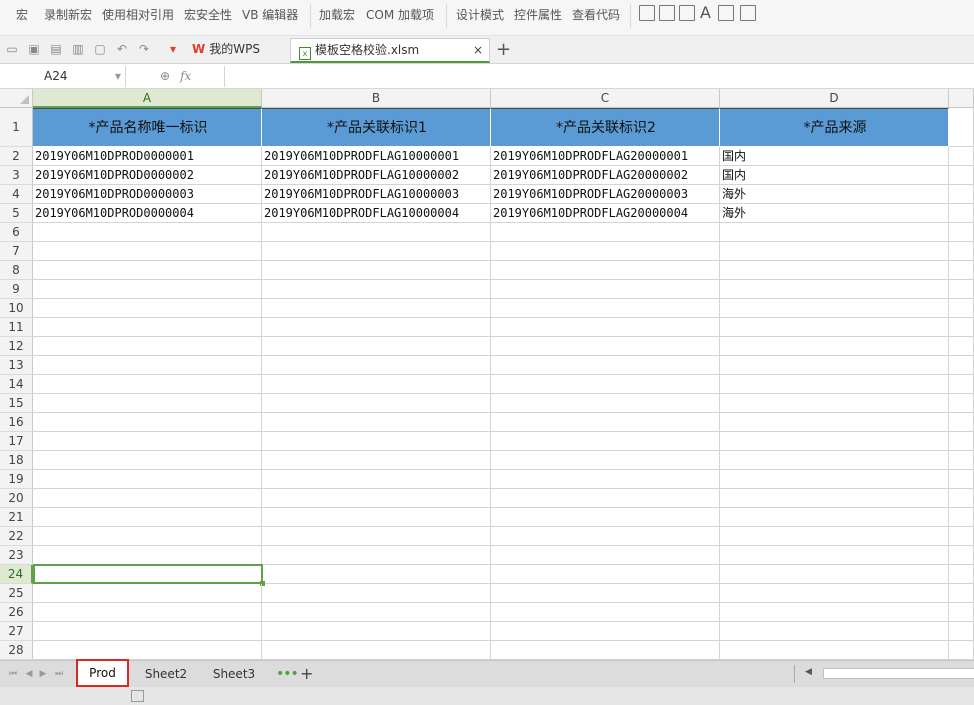  What do you see at coordinates (16, 631) in the screenshot?
I see `row-header: 27` at bounding box center [16, 631].